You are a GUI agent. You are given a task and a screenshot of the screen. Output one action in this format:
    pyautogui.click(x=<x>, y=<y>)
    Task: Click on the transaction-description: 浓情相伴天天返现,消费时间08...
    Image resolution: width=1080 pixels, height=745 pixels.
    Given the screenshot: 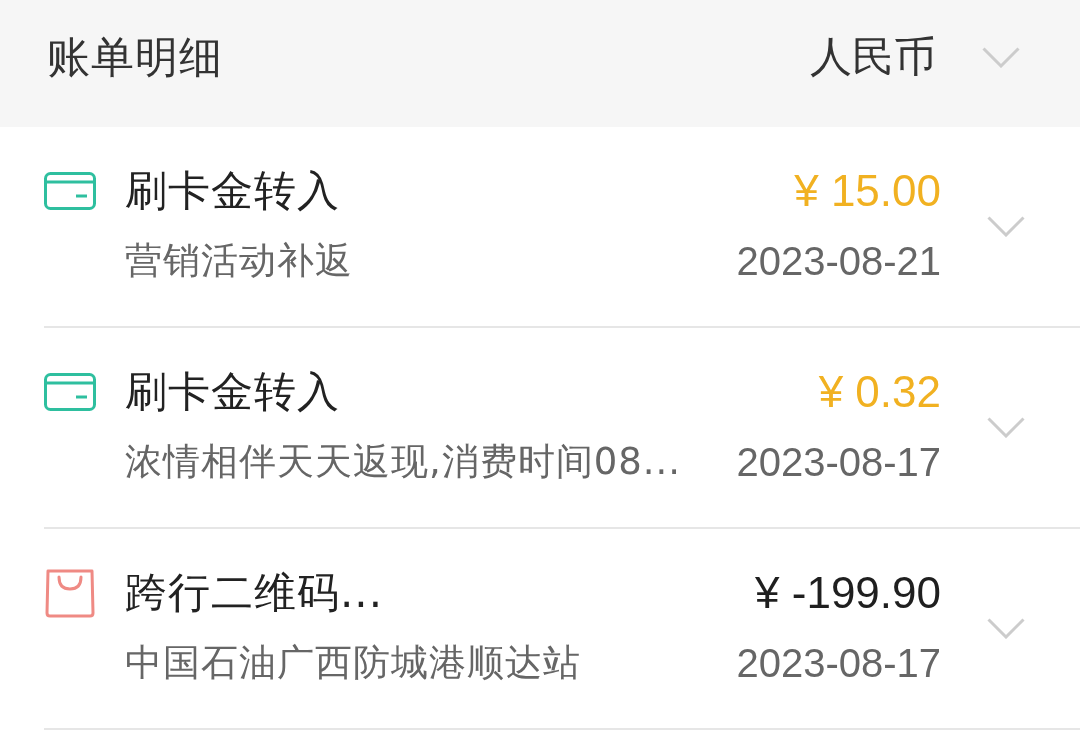 What is the action you would take?
    pyautogui.click(x=404, y=462)
    